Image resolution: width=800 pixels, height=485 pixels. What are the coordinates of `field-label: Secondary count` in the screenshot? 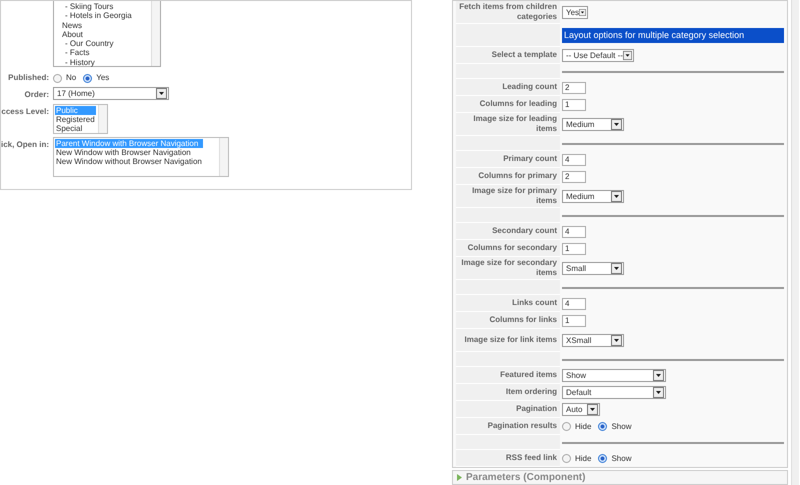 It's located at (508, 231).